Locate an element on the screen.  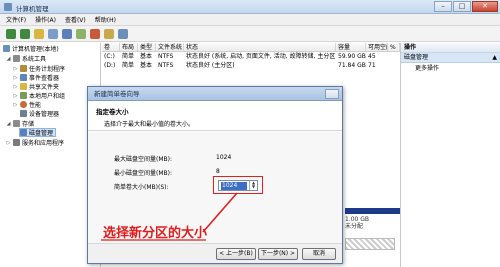
annotation-text: 选择新分区的大小 is located at coordinates (155, 233).